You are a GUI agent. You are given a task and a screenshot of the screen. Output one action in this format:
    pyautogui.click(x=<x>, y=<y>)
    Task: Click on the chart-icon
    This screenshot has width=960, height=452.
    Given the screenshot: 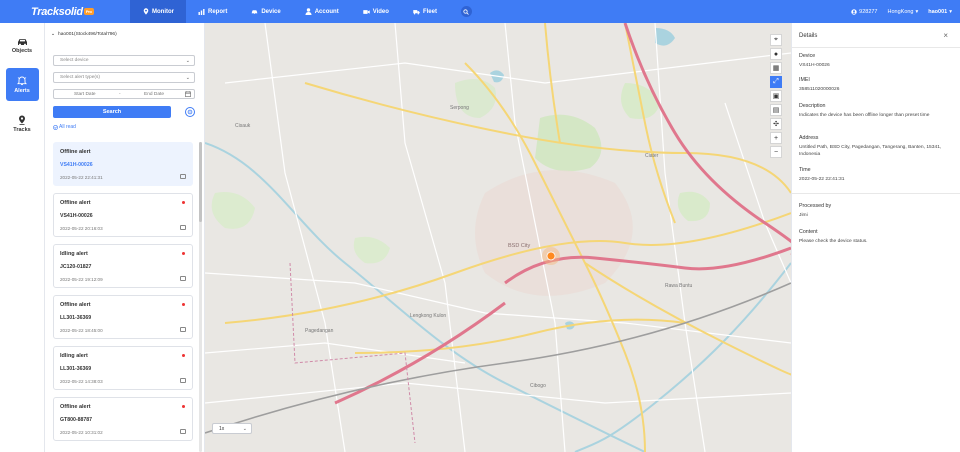 What is the action you would take?
    pyautogui.click(x=201, y=11)
    